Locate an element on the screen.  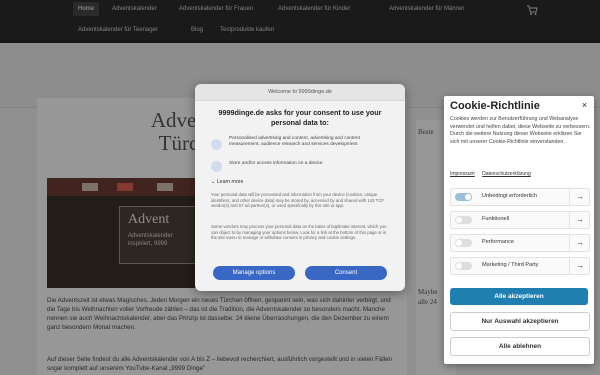
device-icon is located at coordinates (216, 166).